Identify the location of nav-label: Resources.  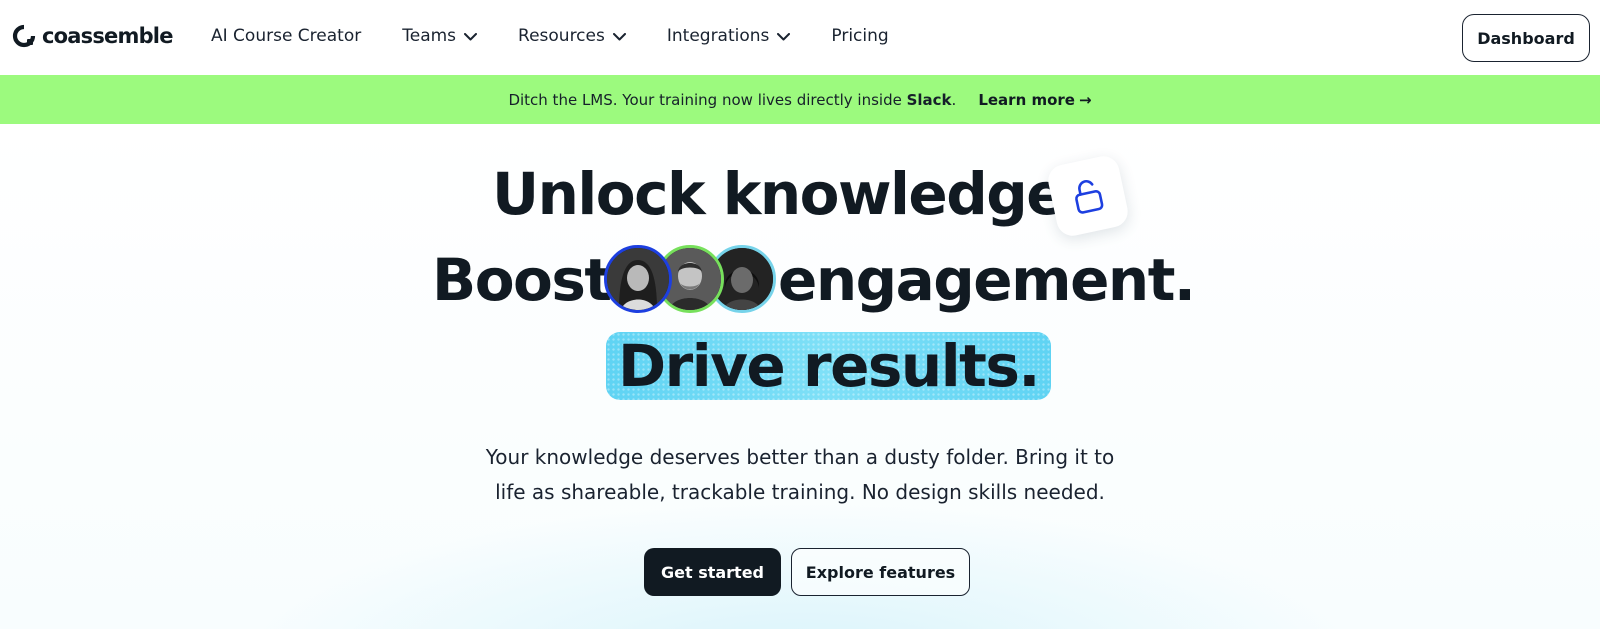
(561, 36).